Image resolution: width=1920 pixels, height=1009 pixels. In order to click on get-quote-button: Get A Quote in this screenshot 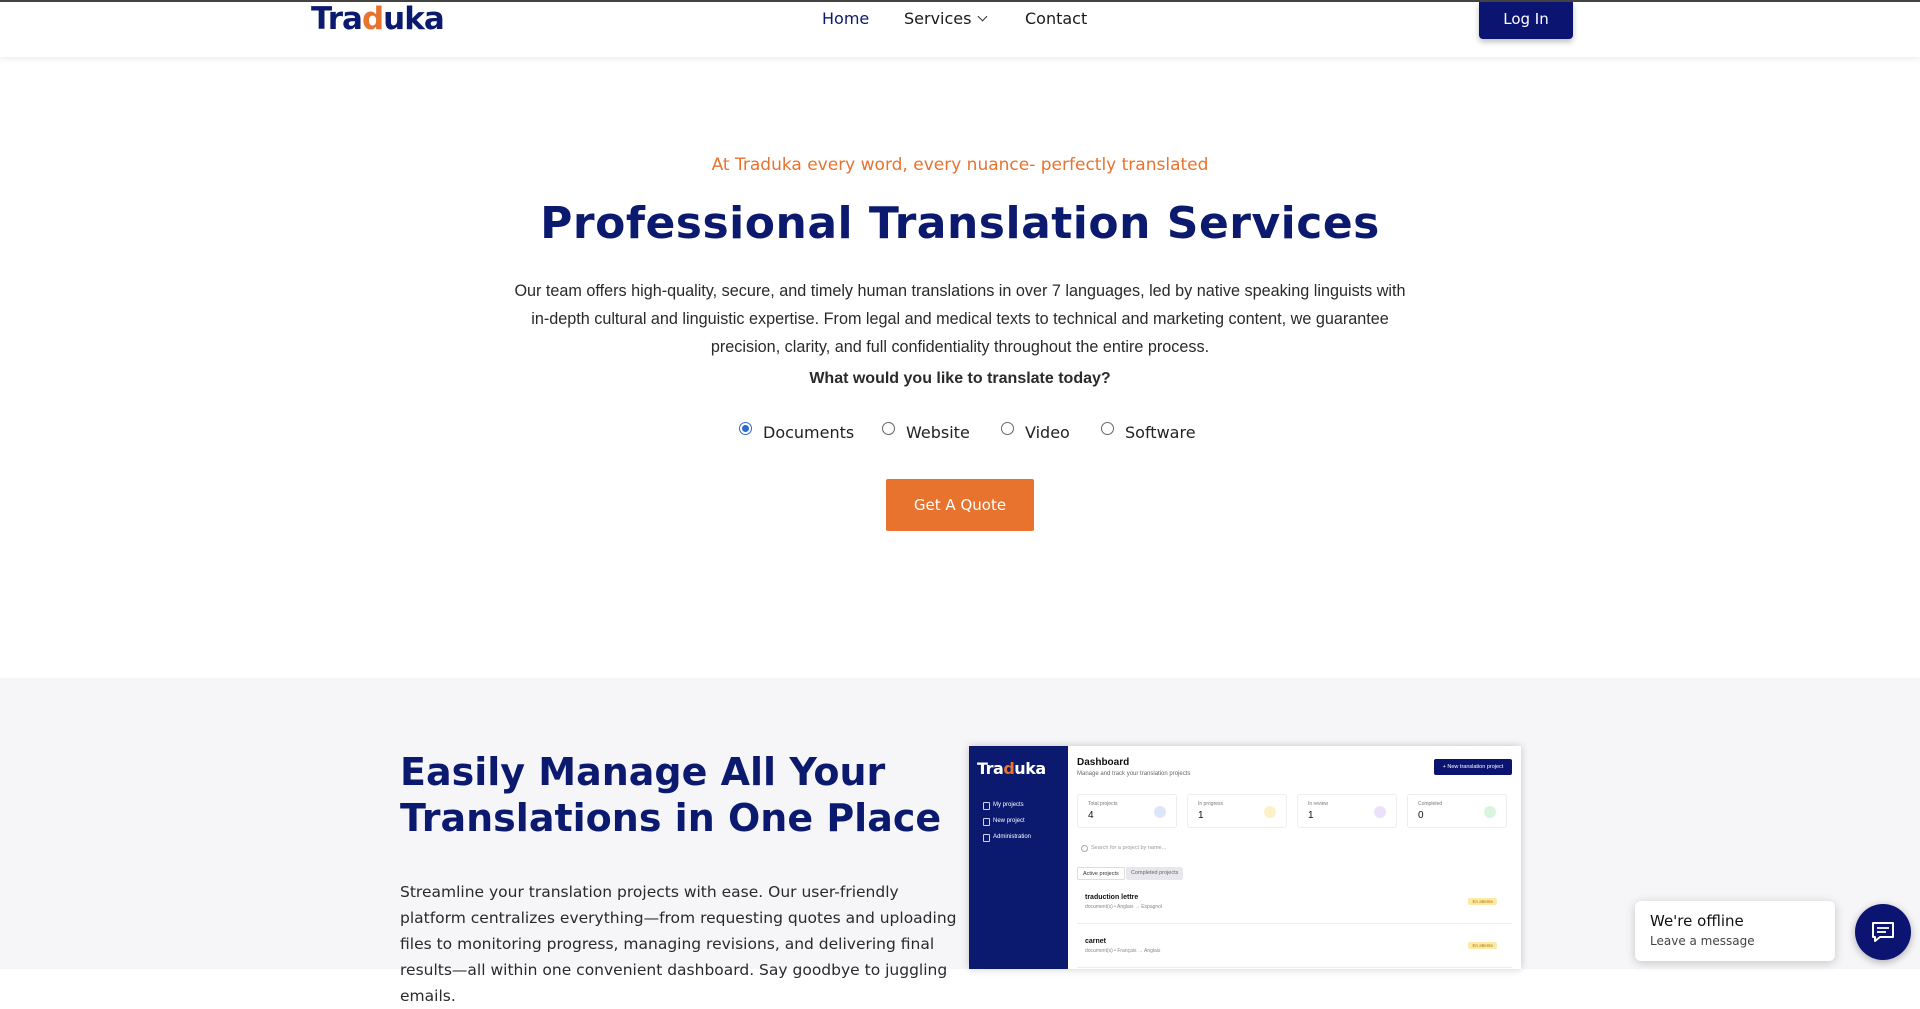, I will do `click(960, 505)`.